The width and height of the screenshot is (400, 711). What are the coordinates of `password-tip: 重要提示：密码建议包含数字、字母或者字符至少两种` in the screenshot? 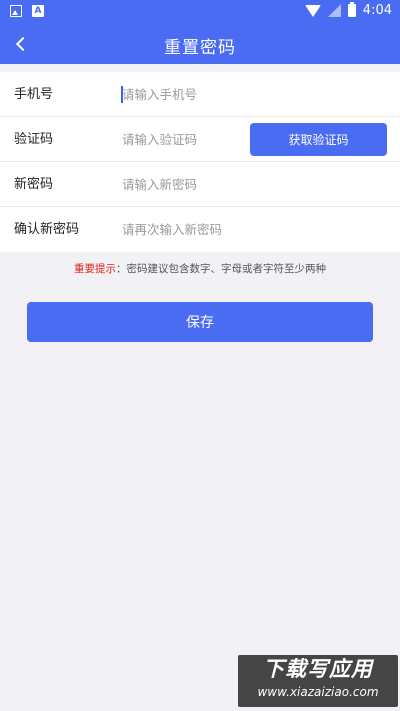 It's located at (200, 268).